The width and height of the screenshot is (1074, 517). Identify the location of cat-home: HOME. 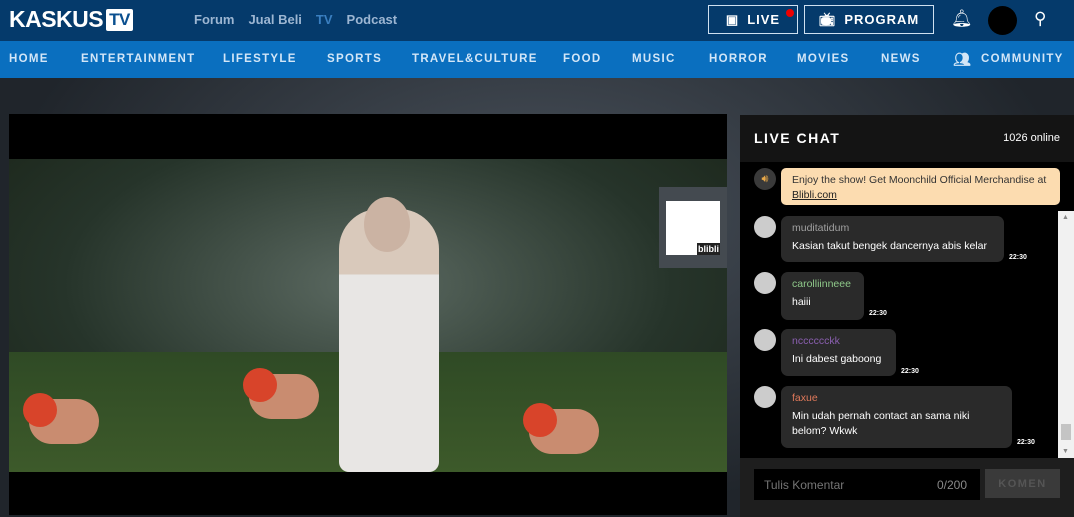
(29, 59).